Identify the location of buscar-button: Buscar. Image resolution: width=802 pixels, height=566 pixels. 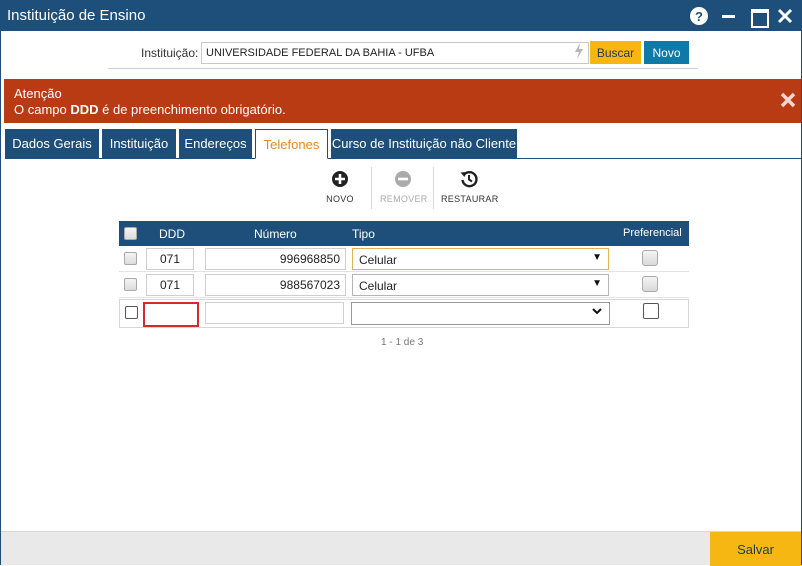
(615, 52).